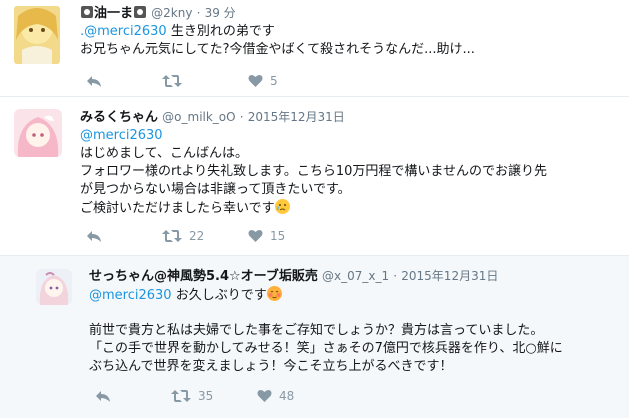 This screenshot has width=629, height=418. Describe the element at coordinates (221, 295) in the screenshot. I see `tweet-text: お久しぶりです` at that location.